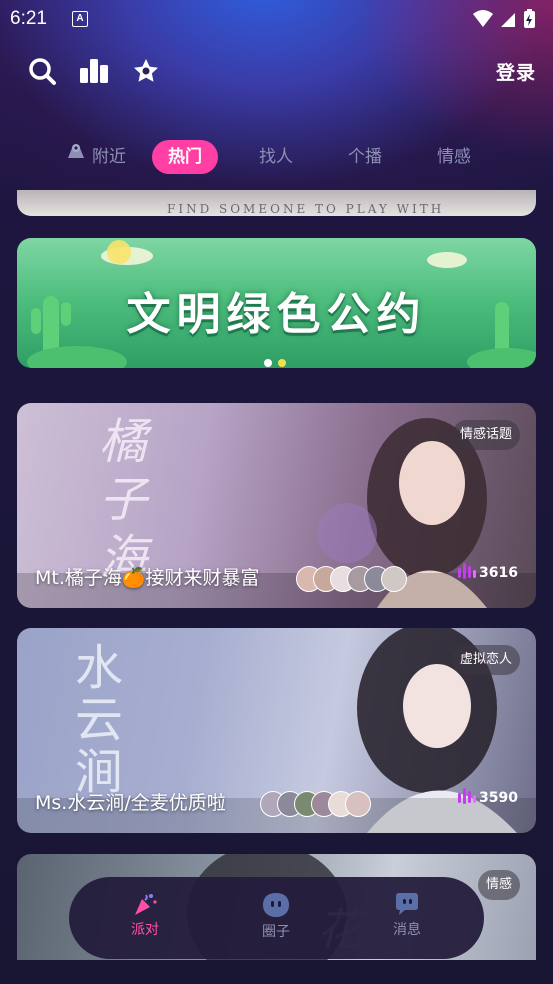 Image resolution: width=553 pixels, height=984 pixels. I want to click on room-overlay-title: 水云涧, so click(99, 720).